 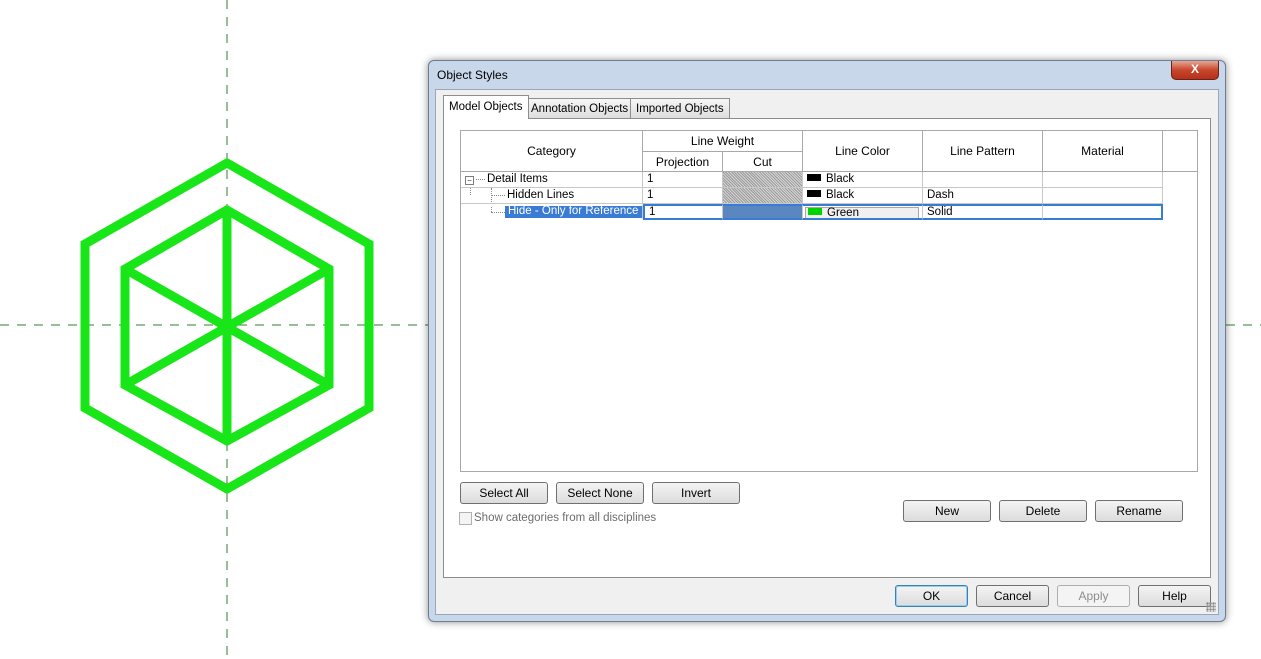 I want to click on line-pattern-cell: Solid, so click(x=983, y=212).